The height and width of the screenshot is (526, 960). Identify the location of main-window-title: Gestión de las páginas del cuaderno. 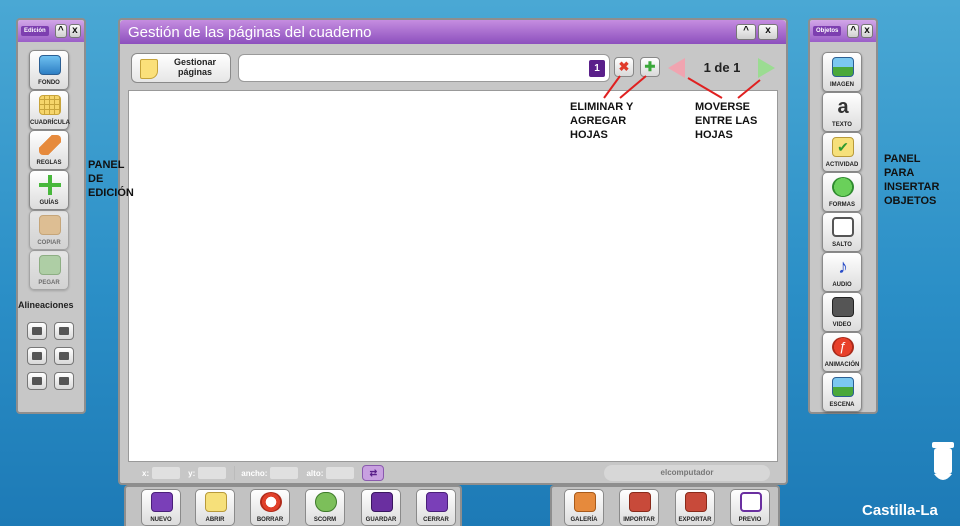
(250, 32).